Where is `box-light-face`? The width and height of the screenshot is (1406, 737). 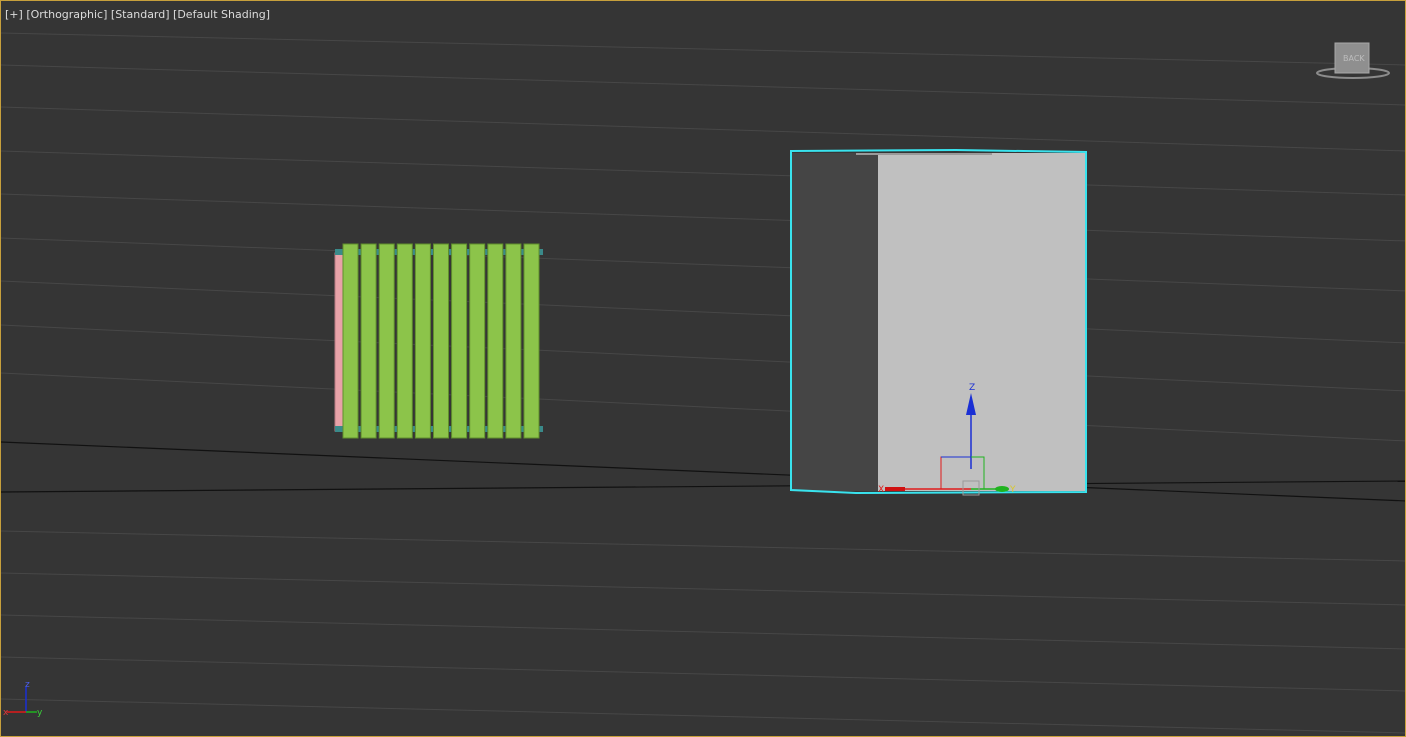
box-light-face is located at coordinates (982, 322).